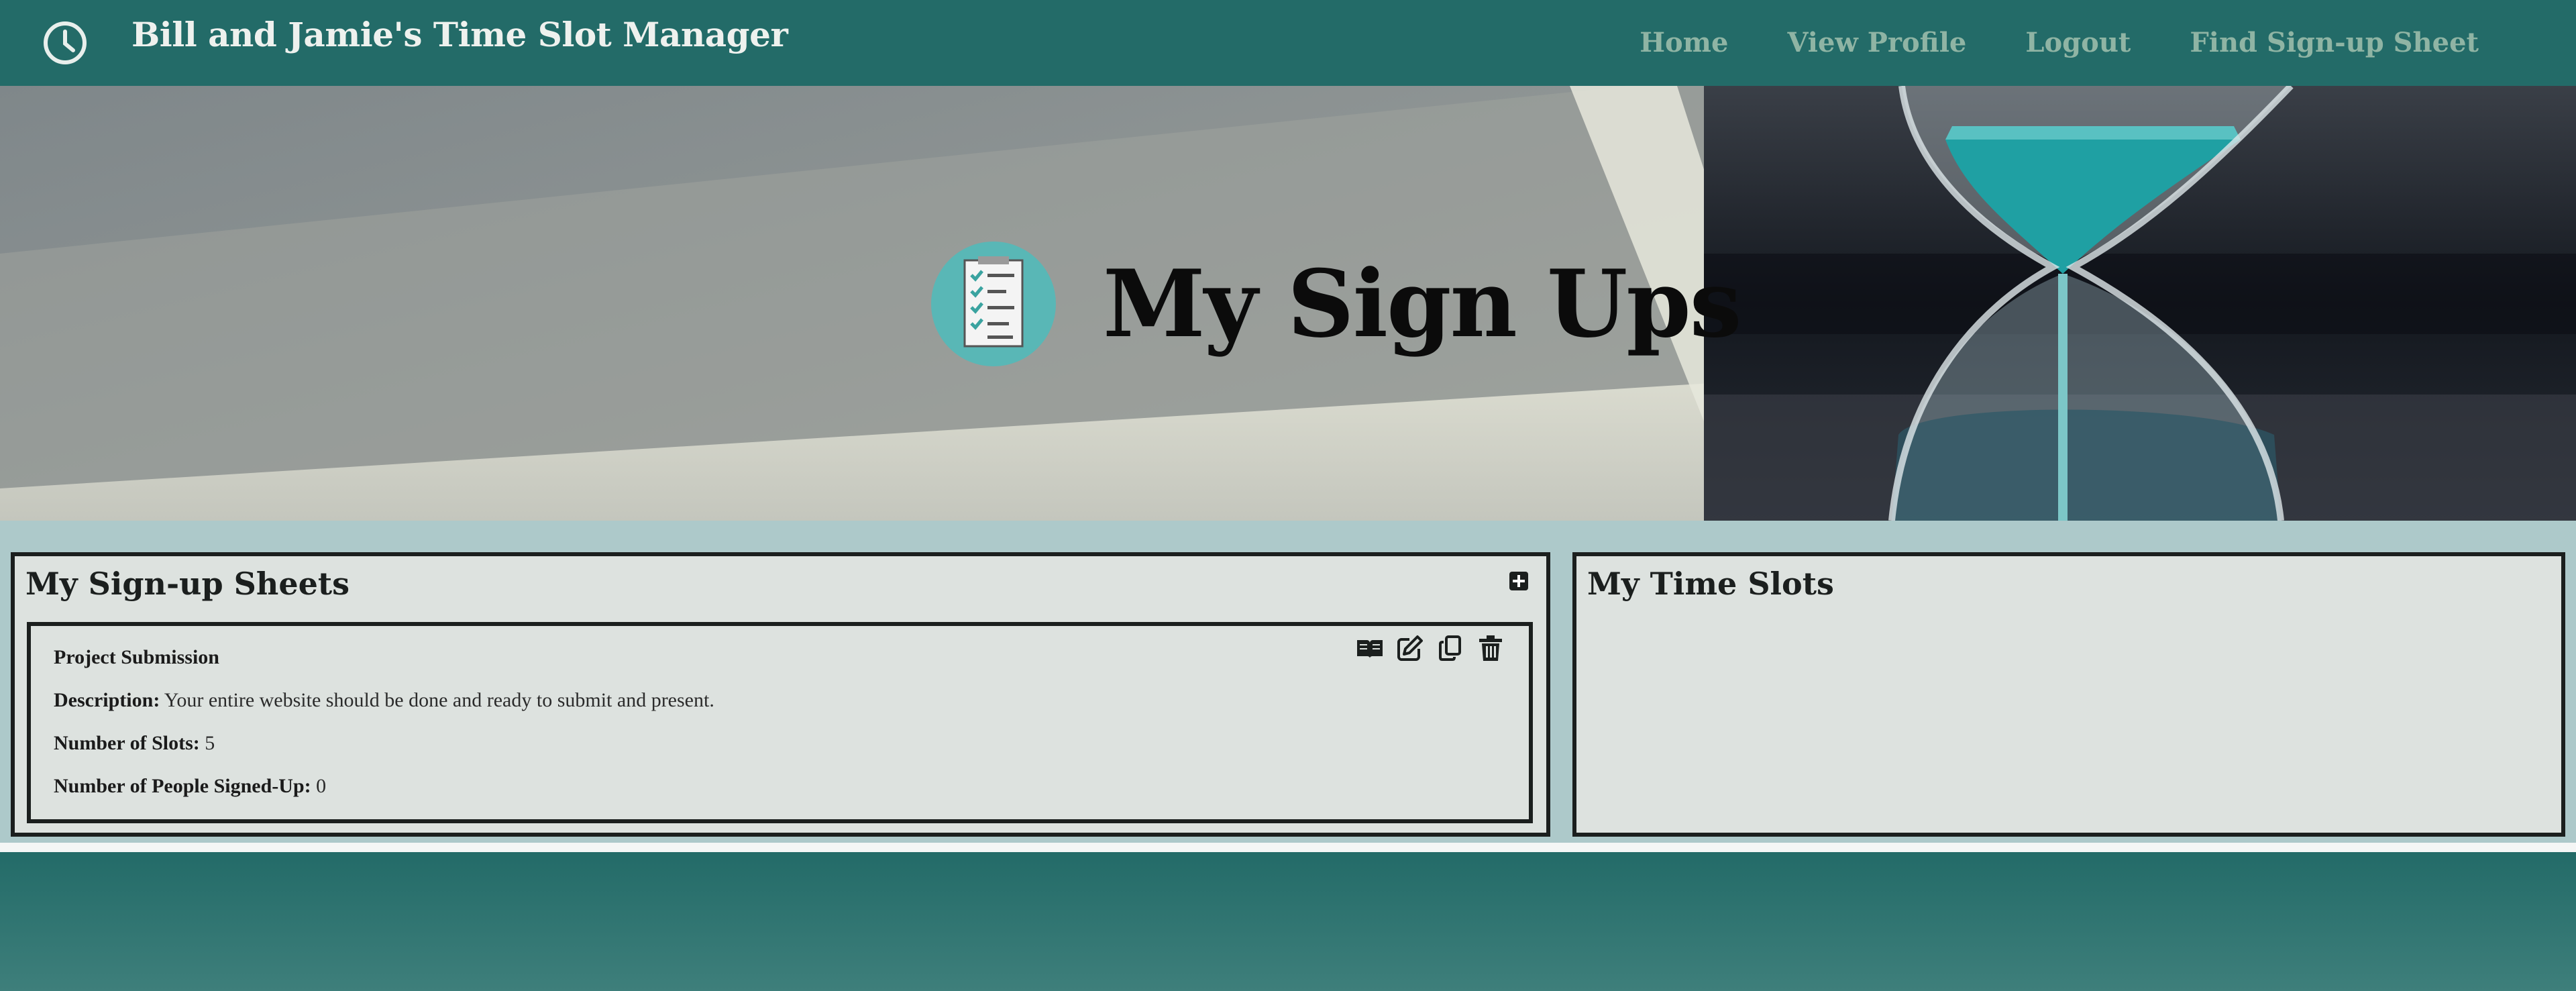 The height and width of the screenshot is (991, 2576). Describe the element at coordinates (136, 657) in the screenshot. I see `sheet-name: Project Submission` at that location.